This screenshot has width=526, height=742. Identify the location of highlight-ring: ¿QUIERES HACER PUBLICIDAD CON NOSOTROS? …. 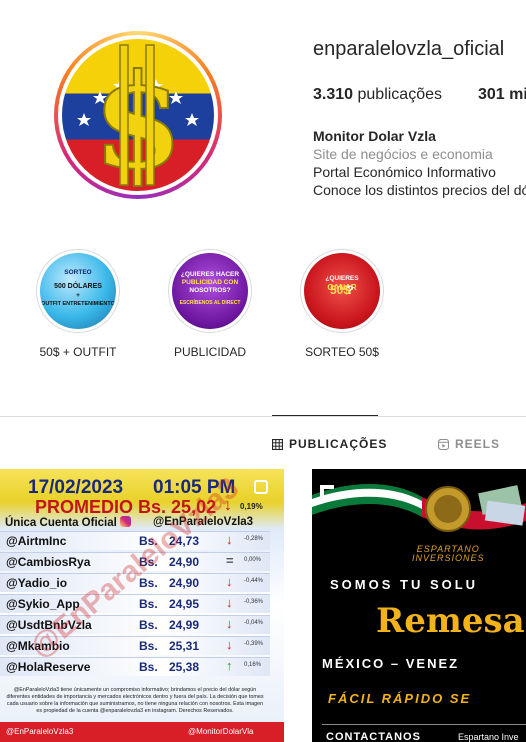
(210, 291).